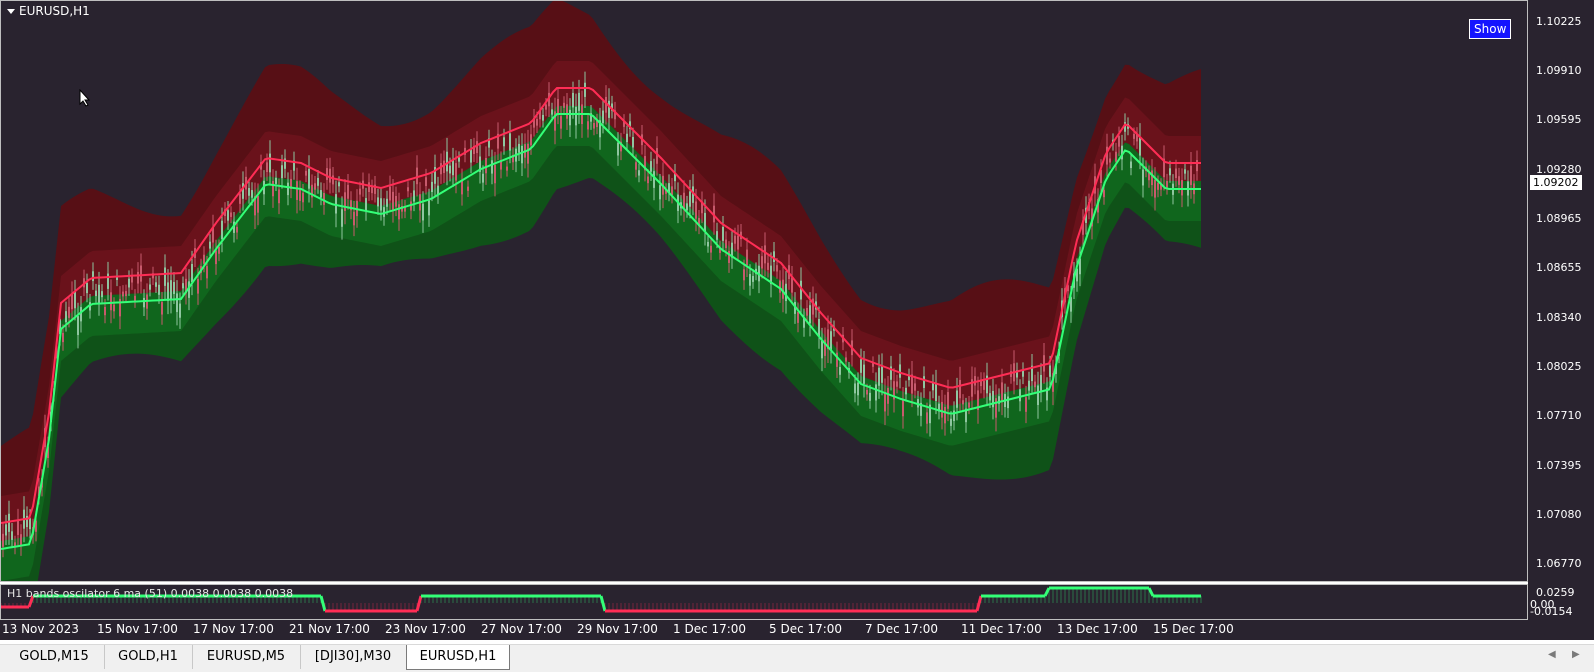 The width and height of the screenshot is (1594, 672). Describe the element at coordinates (148, 657) in the screenshot. I see `tab-gold-h1: GOLD,H1` at that location.